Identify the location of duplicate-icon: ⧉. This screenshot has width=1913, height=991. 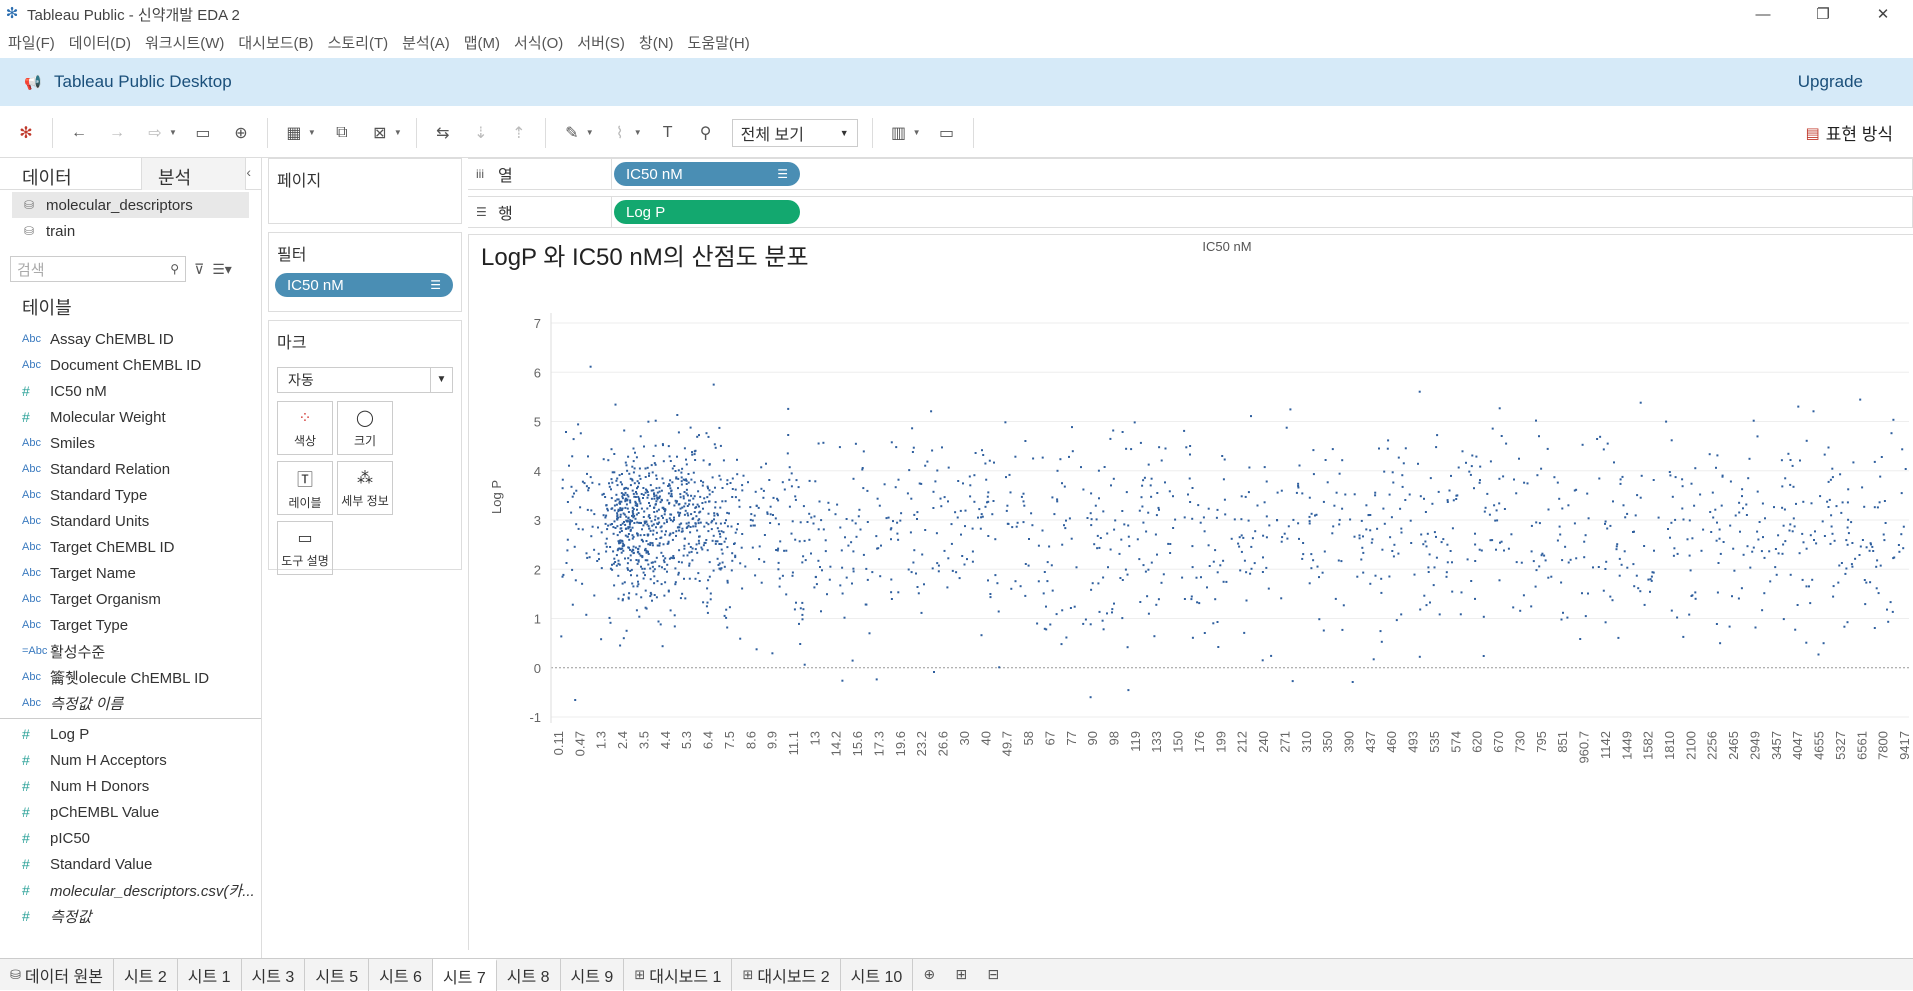
(342, 133).